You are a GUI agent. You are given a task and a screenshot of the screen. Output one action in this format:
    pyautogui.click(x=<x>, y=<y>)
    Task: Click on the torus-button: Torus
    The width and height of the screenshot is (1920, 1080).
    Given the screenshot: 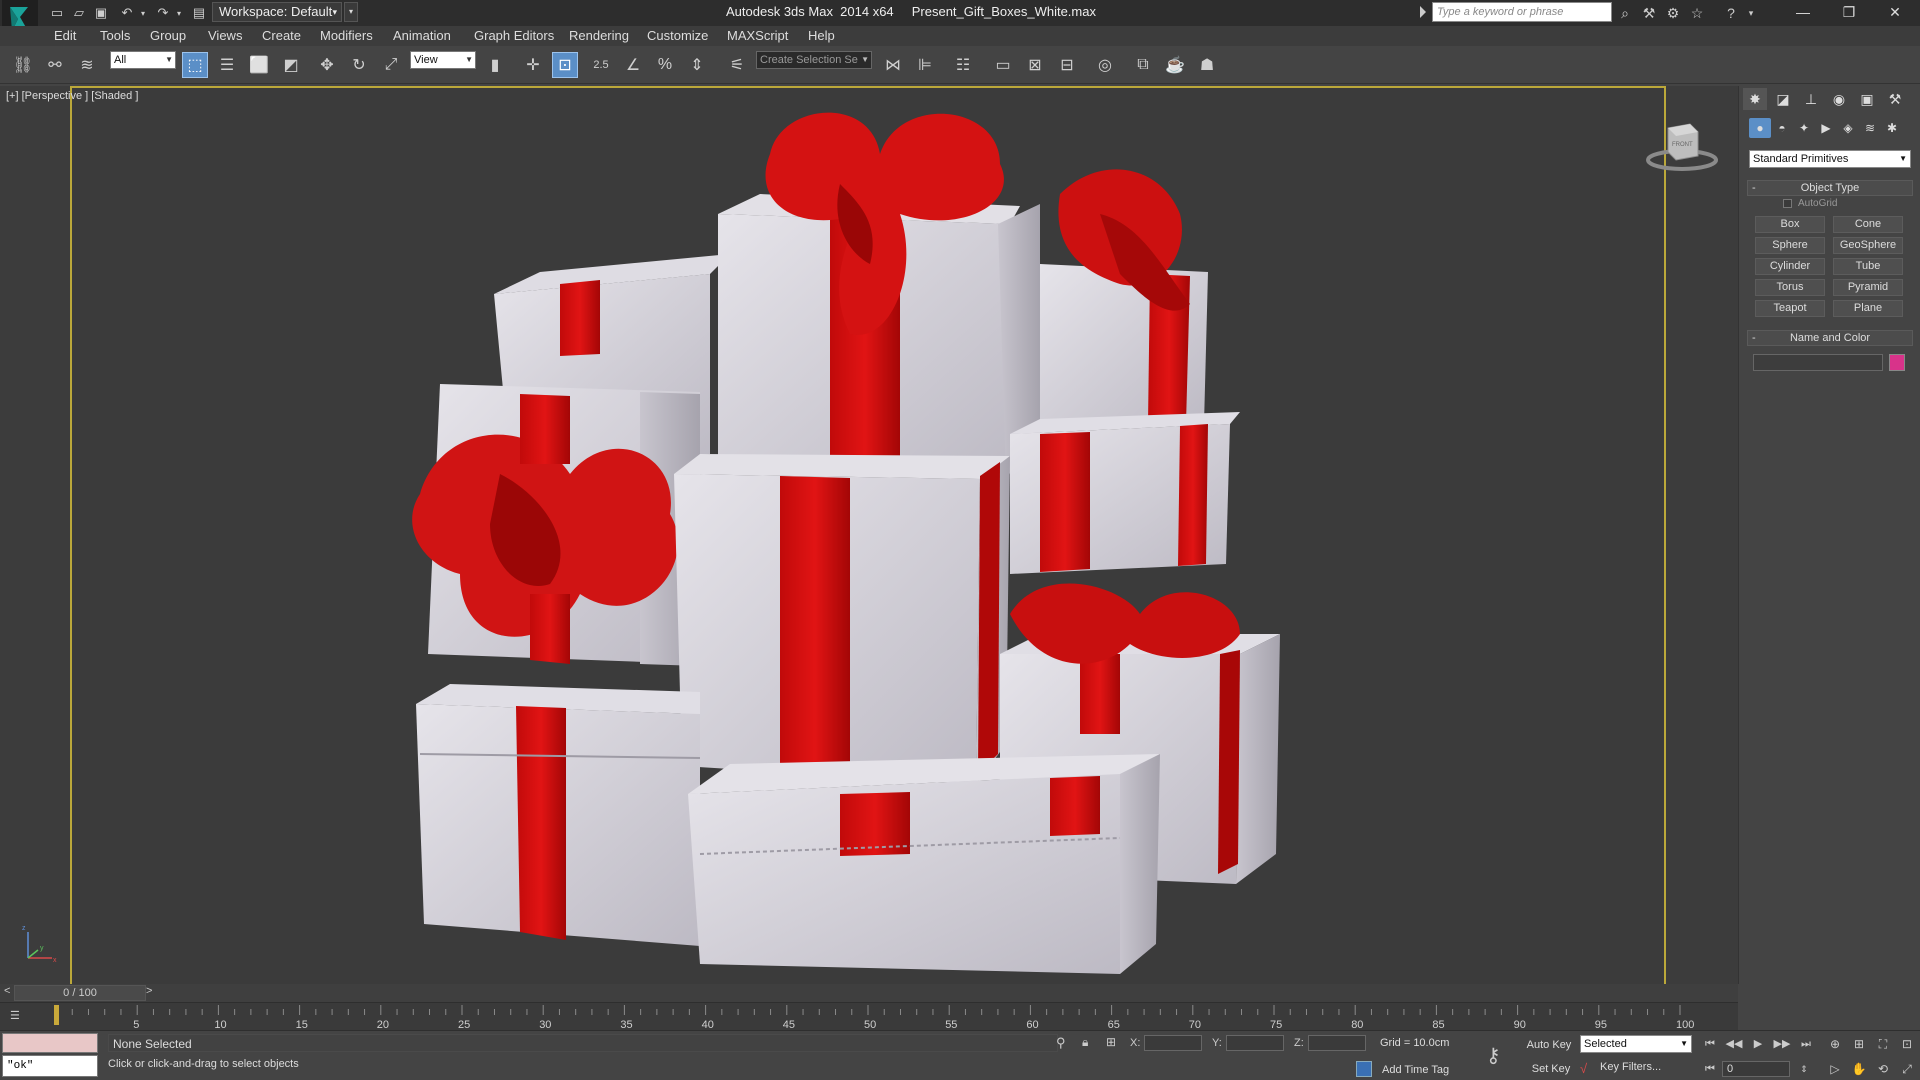 What is the action you would take?
    pyautogui.click(x=1790, y=287)
    